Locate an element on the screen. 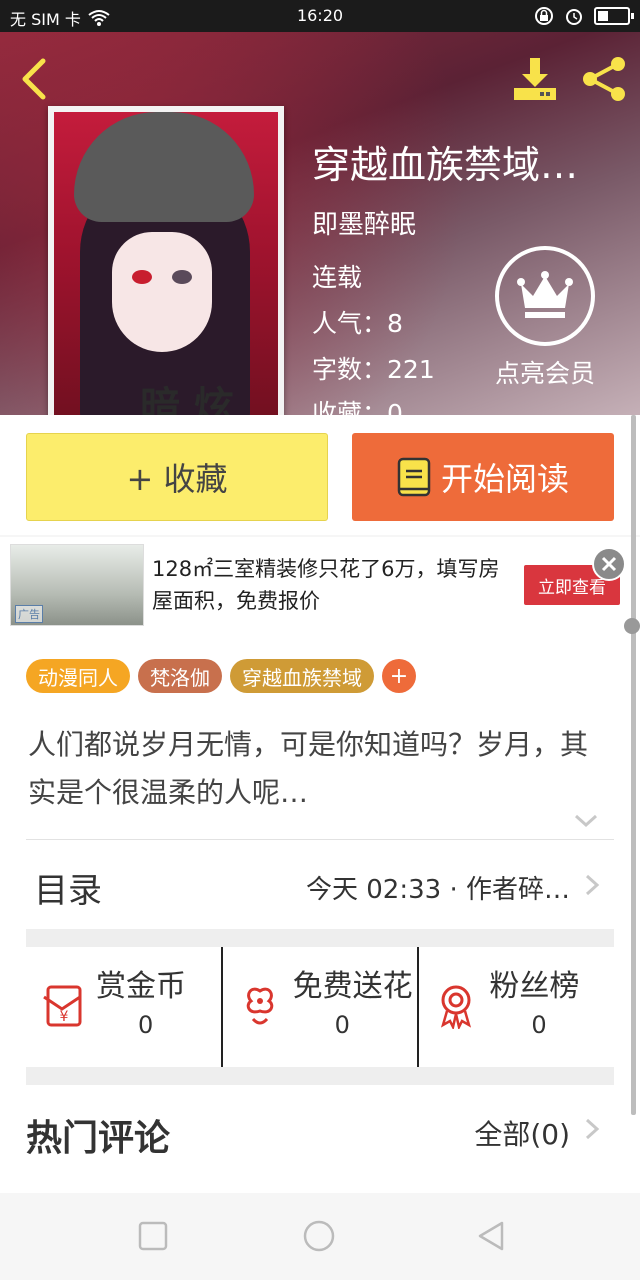  favorites-label: 收藏： is located at coordinates (350, 407).